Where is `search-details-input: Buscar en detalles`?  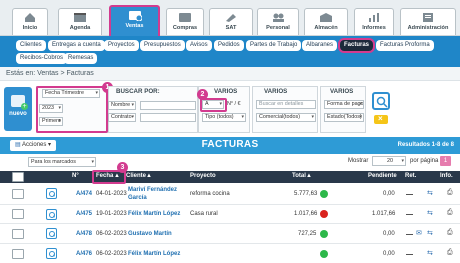
search-details-input: Buscar en detalles is located at coordinates (286, 104).